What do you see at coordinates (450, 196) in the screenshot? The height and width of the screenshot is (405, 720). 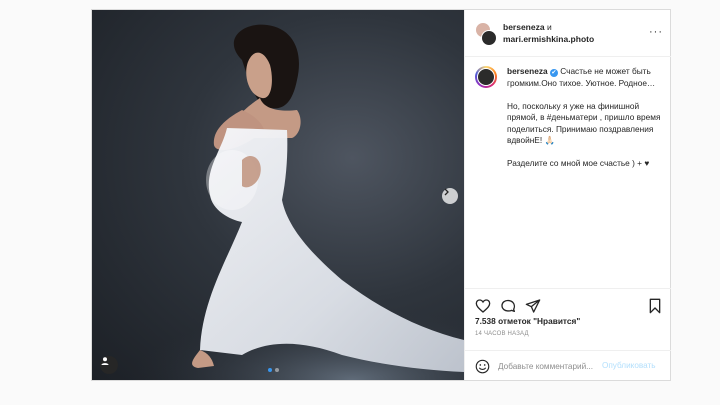 I see `carousel-next-button` at bounding box center [450, 196].